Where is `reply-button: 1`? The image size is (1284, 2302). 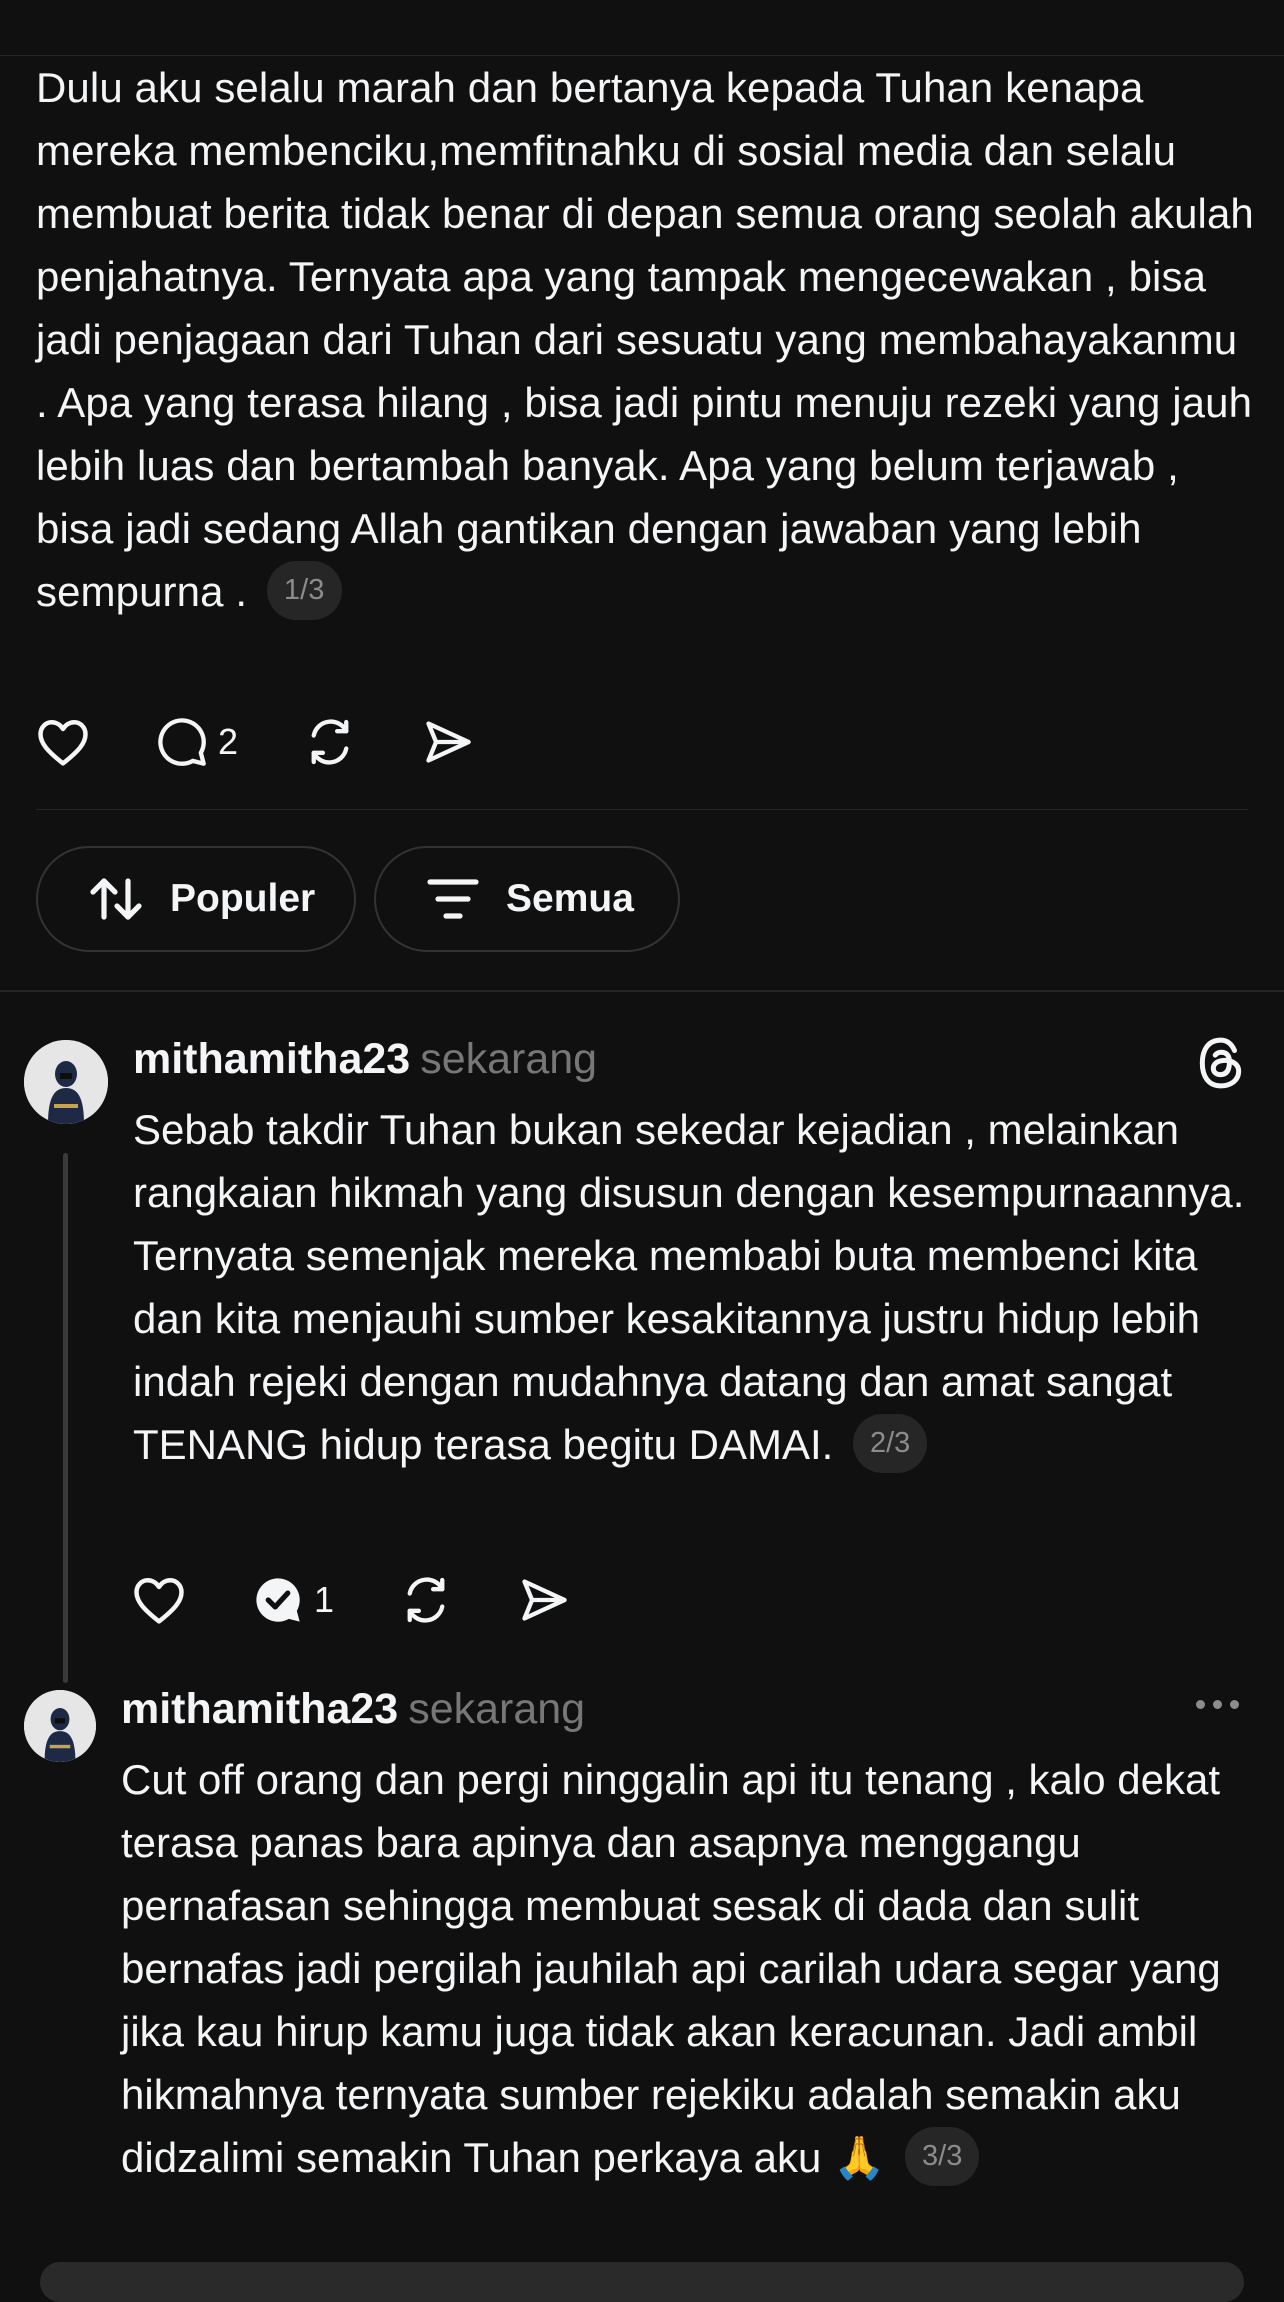
reply-button: 1 is located at coordinates (293, 1600).